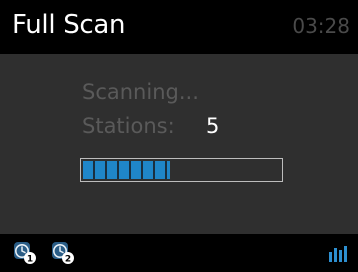  Describe the element at coordinates (181, 170) in the screenshot. I see `scan-progress-bar` at that location.